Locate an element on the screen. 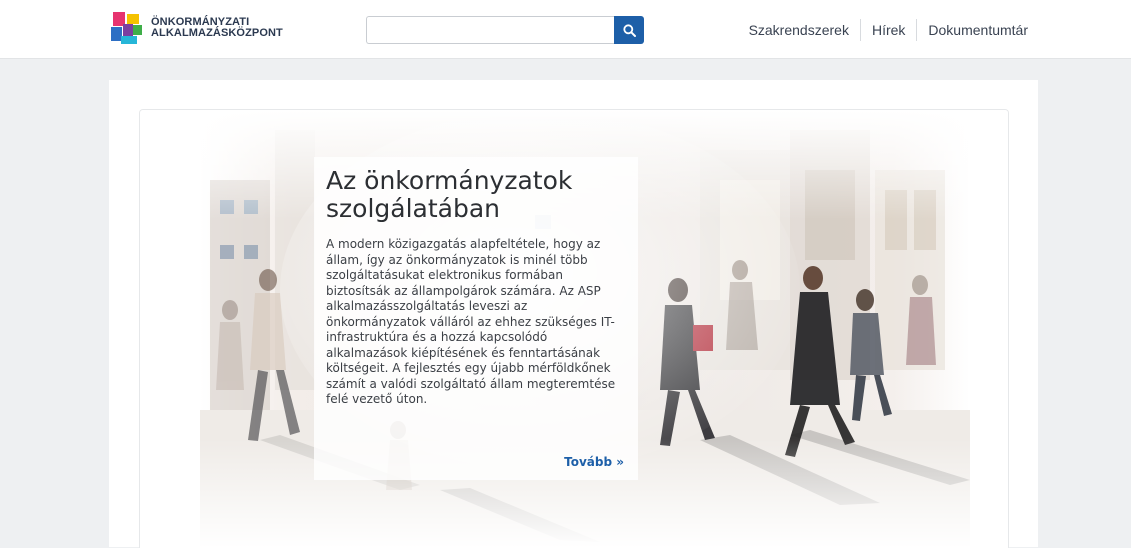 Image resolution: width=1131 pixels, height=548 pixels. logo-icon is located at coordinates (127, 28).